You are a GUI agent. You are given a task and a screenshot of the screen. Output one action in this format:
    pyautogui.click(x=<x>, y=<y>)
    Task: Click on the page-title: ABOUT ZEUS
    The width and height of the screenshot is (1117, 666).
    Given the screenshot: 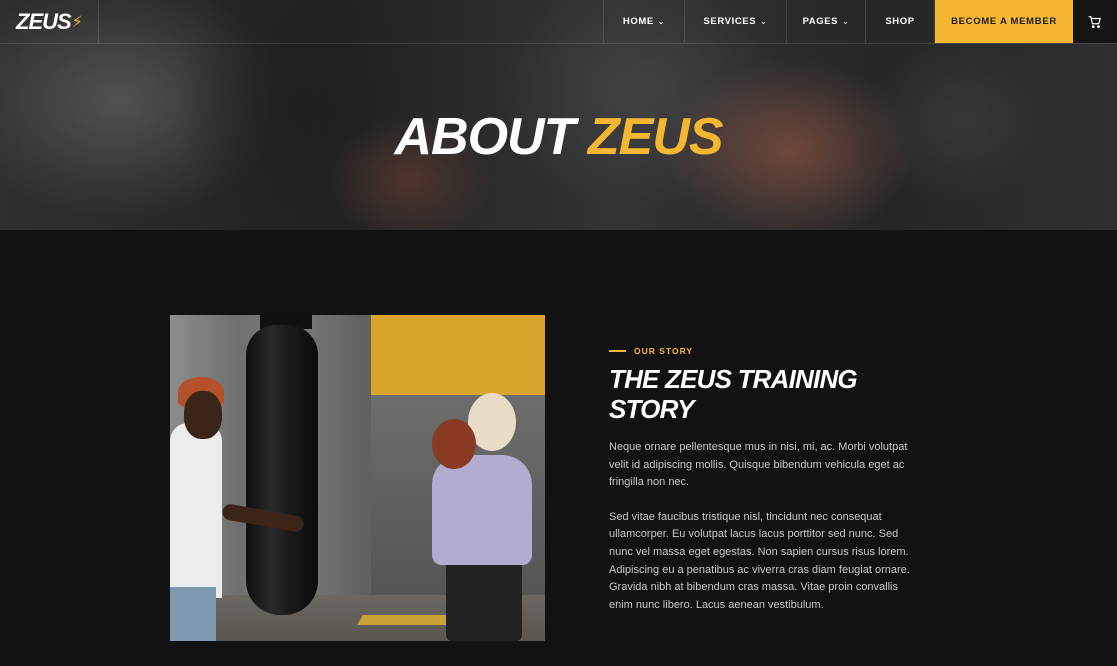 What is the action you would take?
    pyautogui.click(x=558, y=137)
    